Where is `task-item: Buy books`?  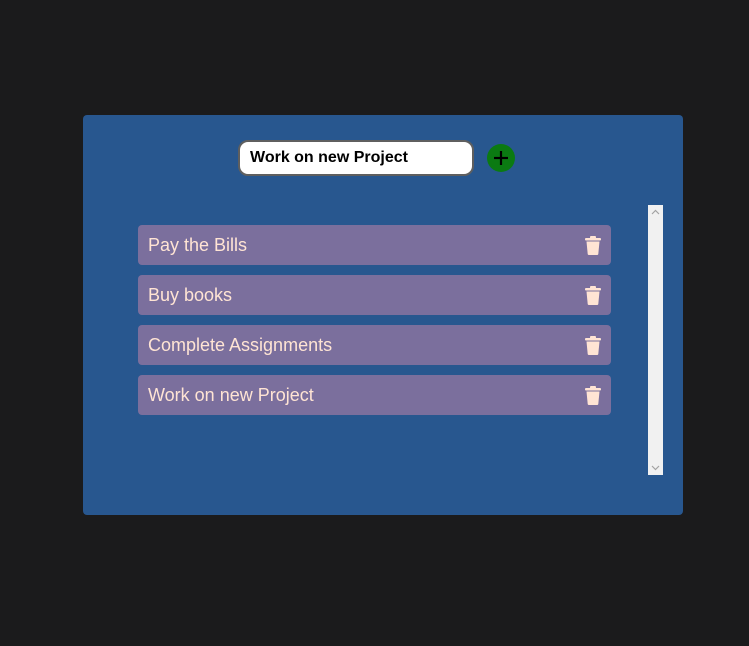 task-item: Buy books is located at coordinates (374, 295).